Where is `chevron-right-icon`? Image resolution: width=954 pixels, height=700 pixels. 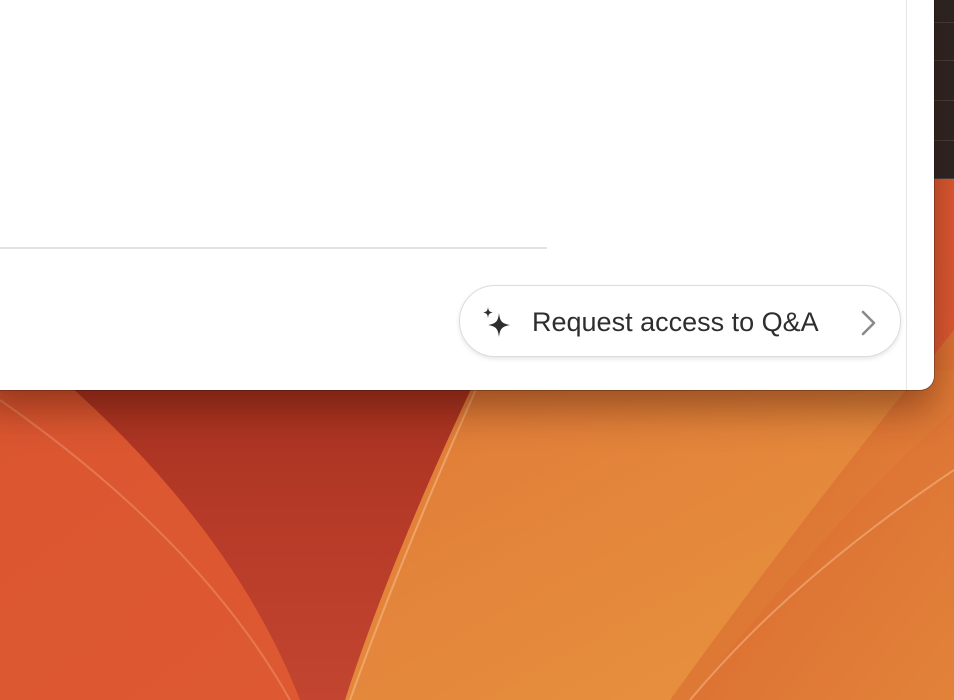 chevron-right-icon is located at coordinates (868, 323).